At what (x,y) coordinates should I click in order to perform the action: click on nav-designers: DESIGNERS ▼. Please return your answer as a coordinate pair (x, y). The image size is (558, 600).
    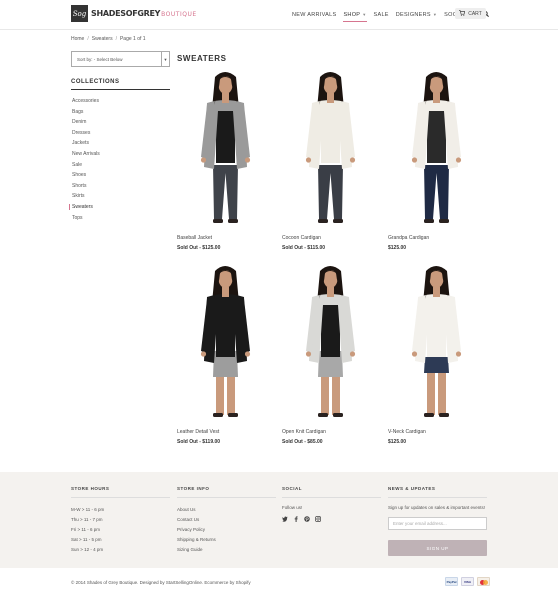
    Looking at the image, I should click on (416, 15).